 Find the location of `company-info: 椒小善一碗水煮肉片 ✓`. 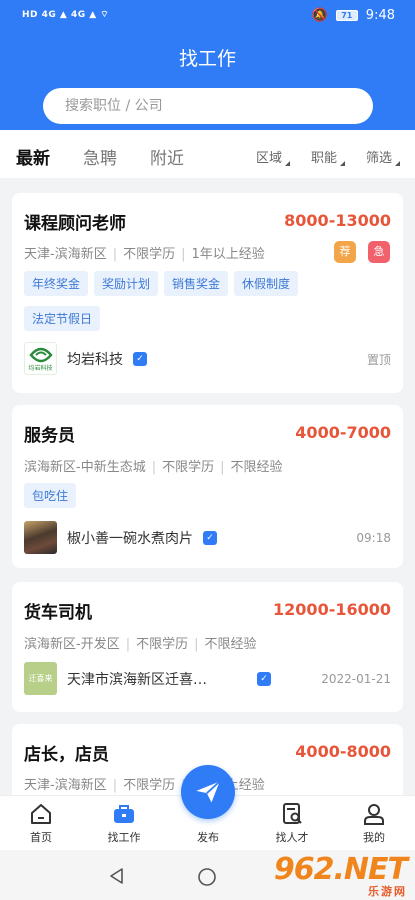

company-info: 椒小善一碗水煮肉片 ✓ is located at coordinates (120, 537).